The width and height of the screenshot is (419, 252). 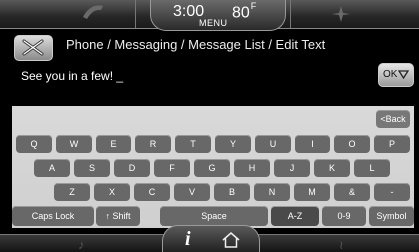 I want to click on navigation-icon, so click(x=341, y=14).